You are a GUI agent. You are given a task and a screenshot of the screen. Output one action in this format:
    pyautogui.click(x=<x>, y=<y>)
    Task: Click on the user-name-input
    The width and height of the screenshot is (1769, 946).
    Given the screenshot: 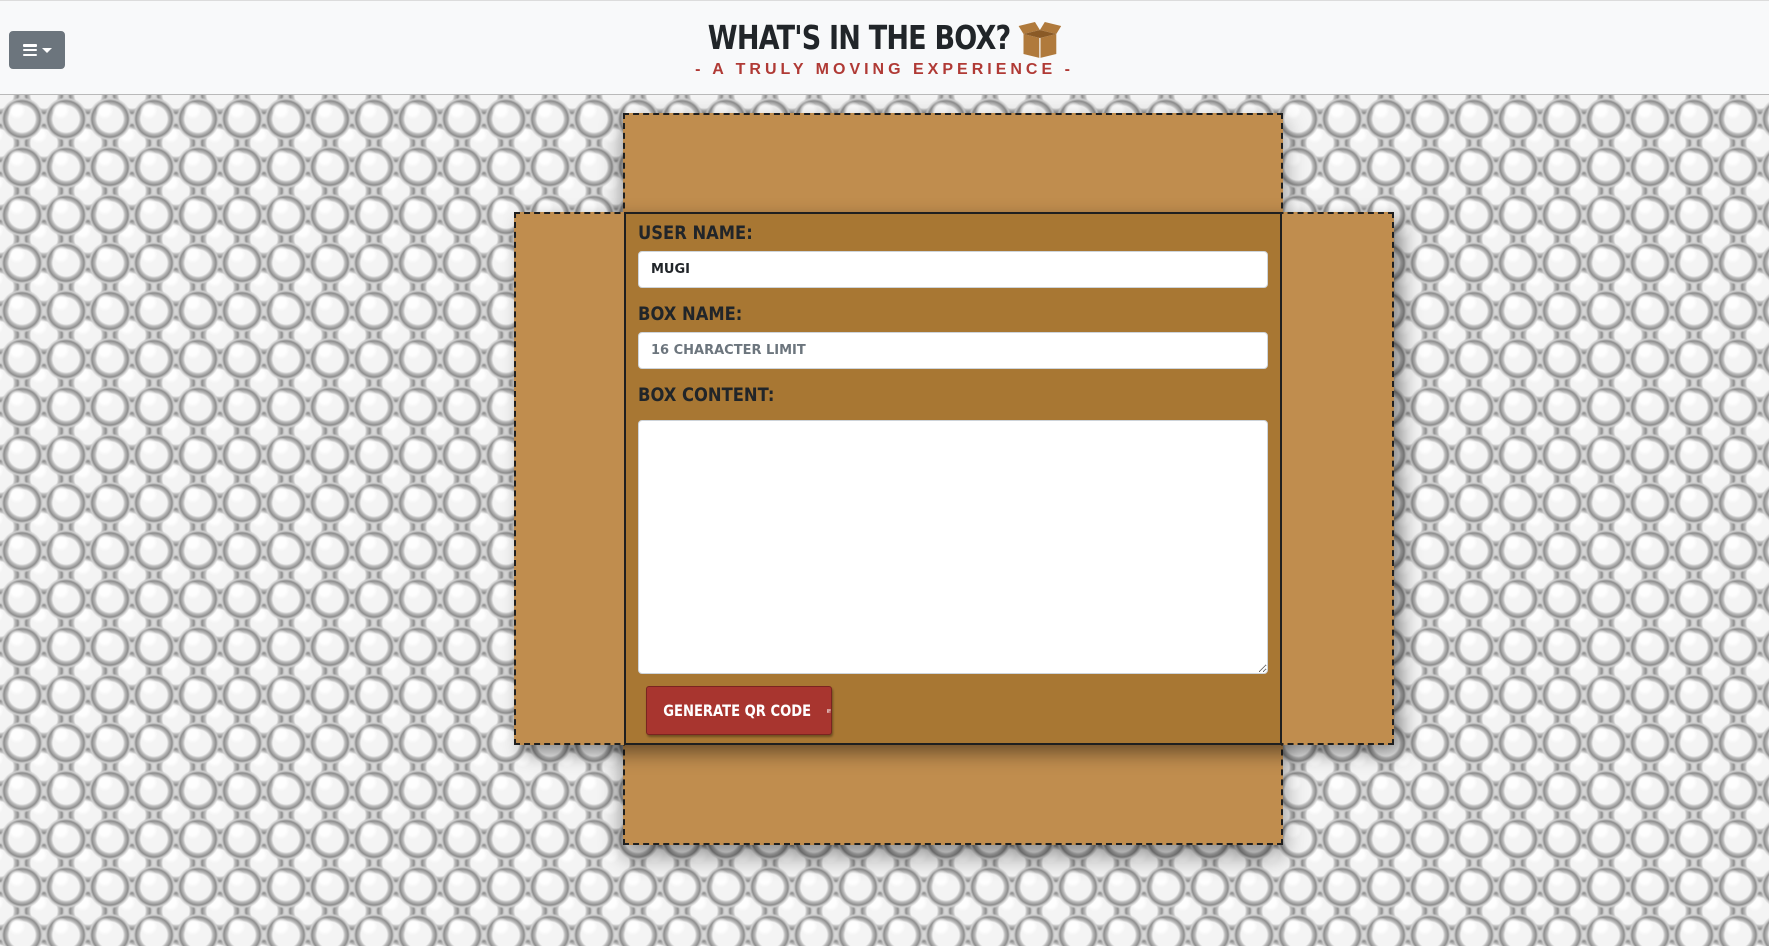 What is the action you would take?
    pyautogui.click(x=953, y=269)
    